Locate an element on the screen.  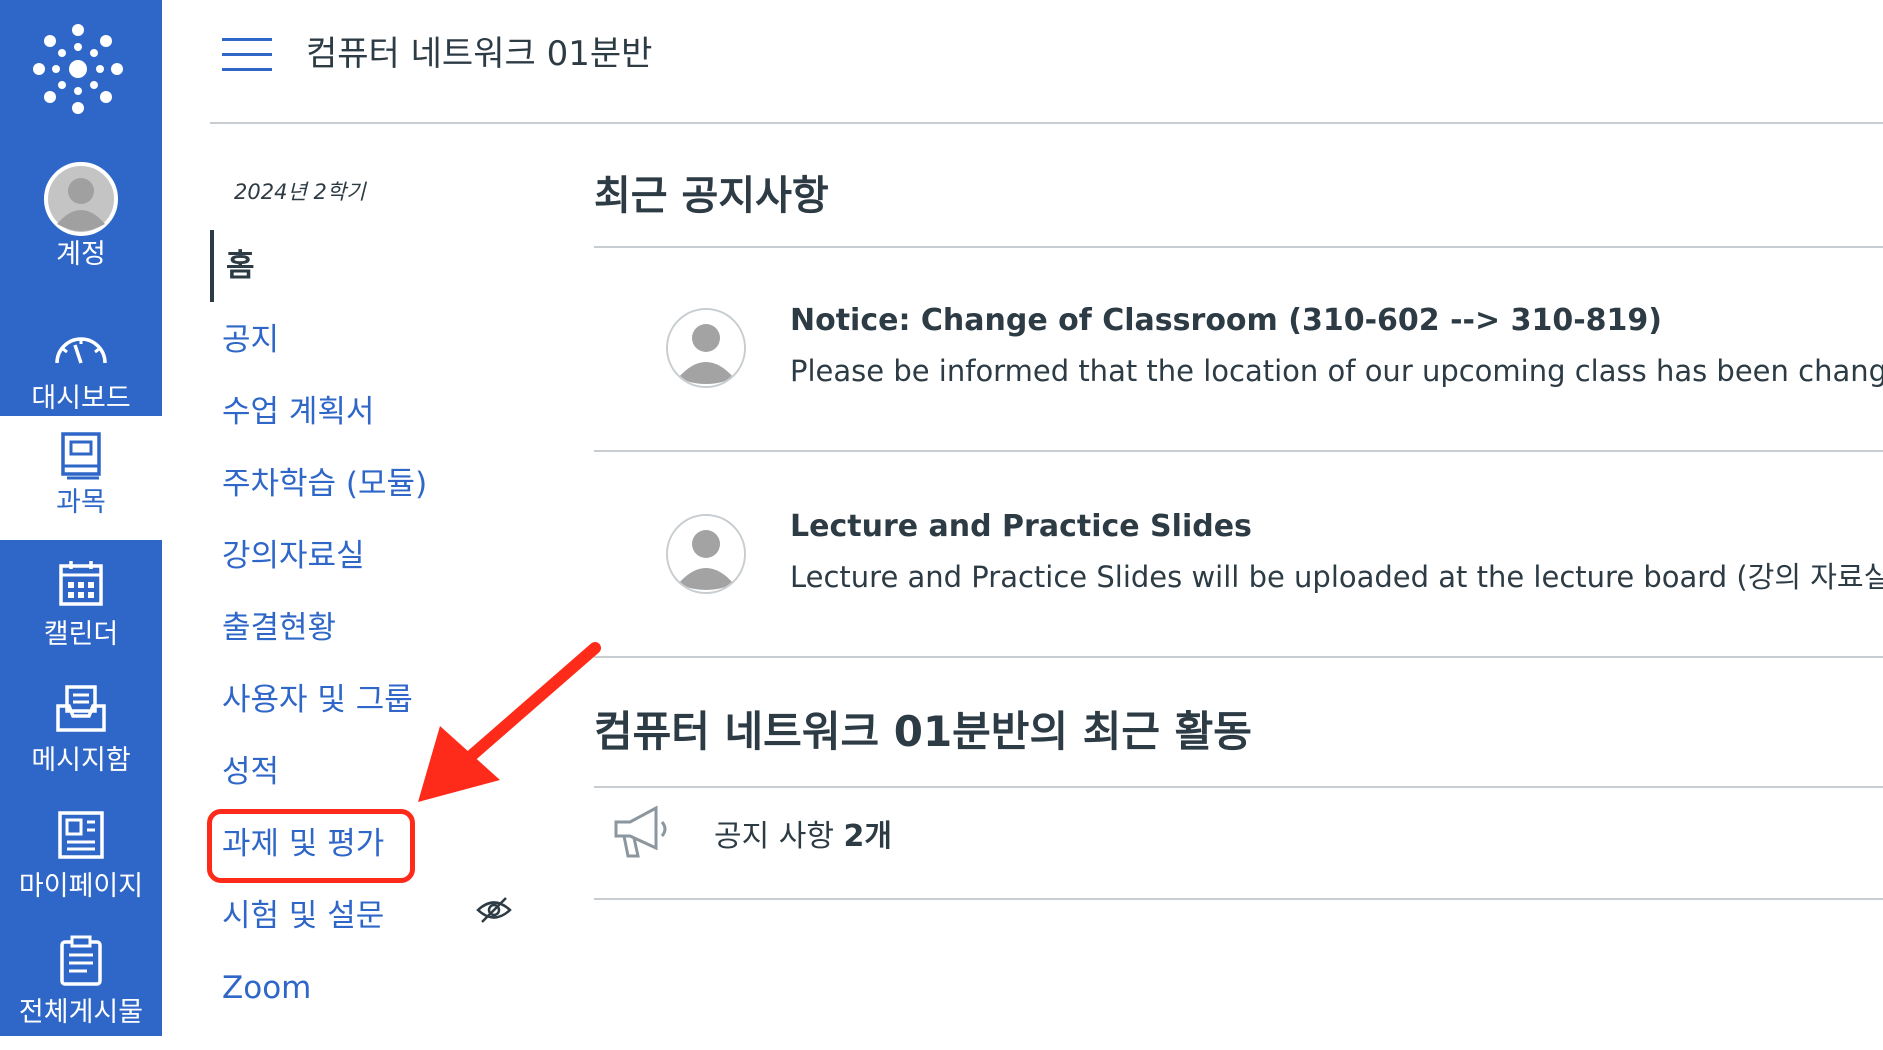
announcement-activity-count: 공지 사항 2개 is located at coordinates (803, 837).